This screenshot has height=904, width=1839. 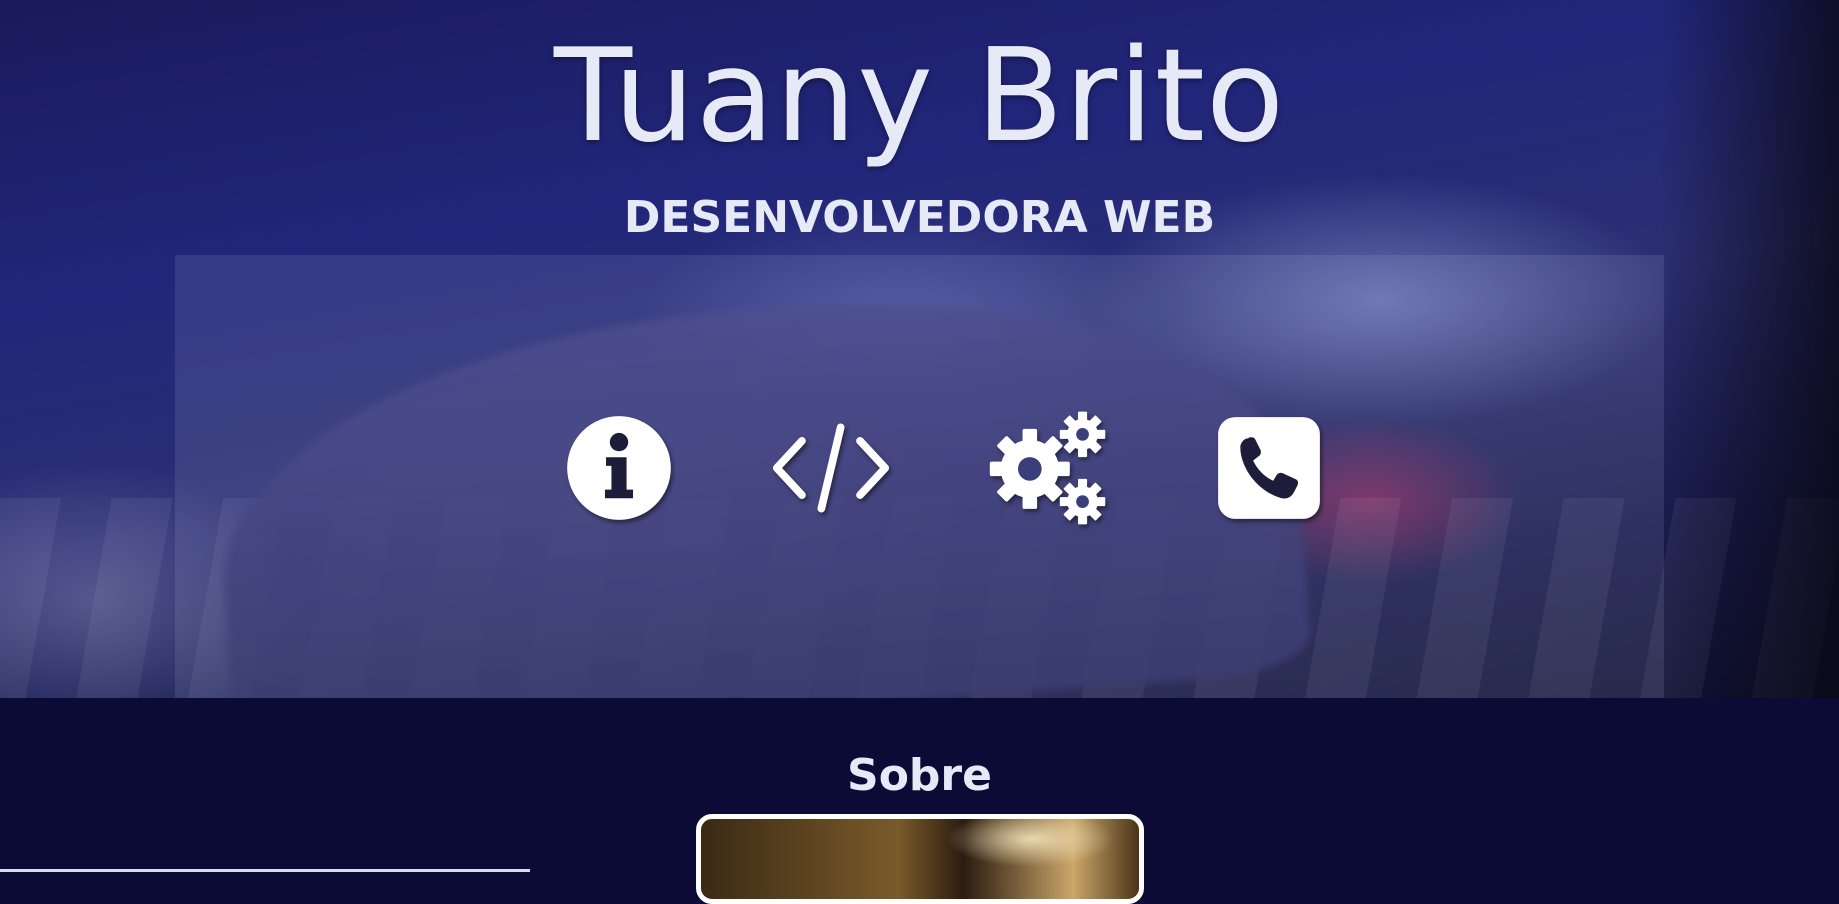 What do you see at coordinates (919, 96) in the screenshot?
I see `page-title: Tuany Brito` at bounding box center [919, 96].